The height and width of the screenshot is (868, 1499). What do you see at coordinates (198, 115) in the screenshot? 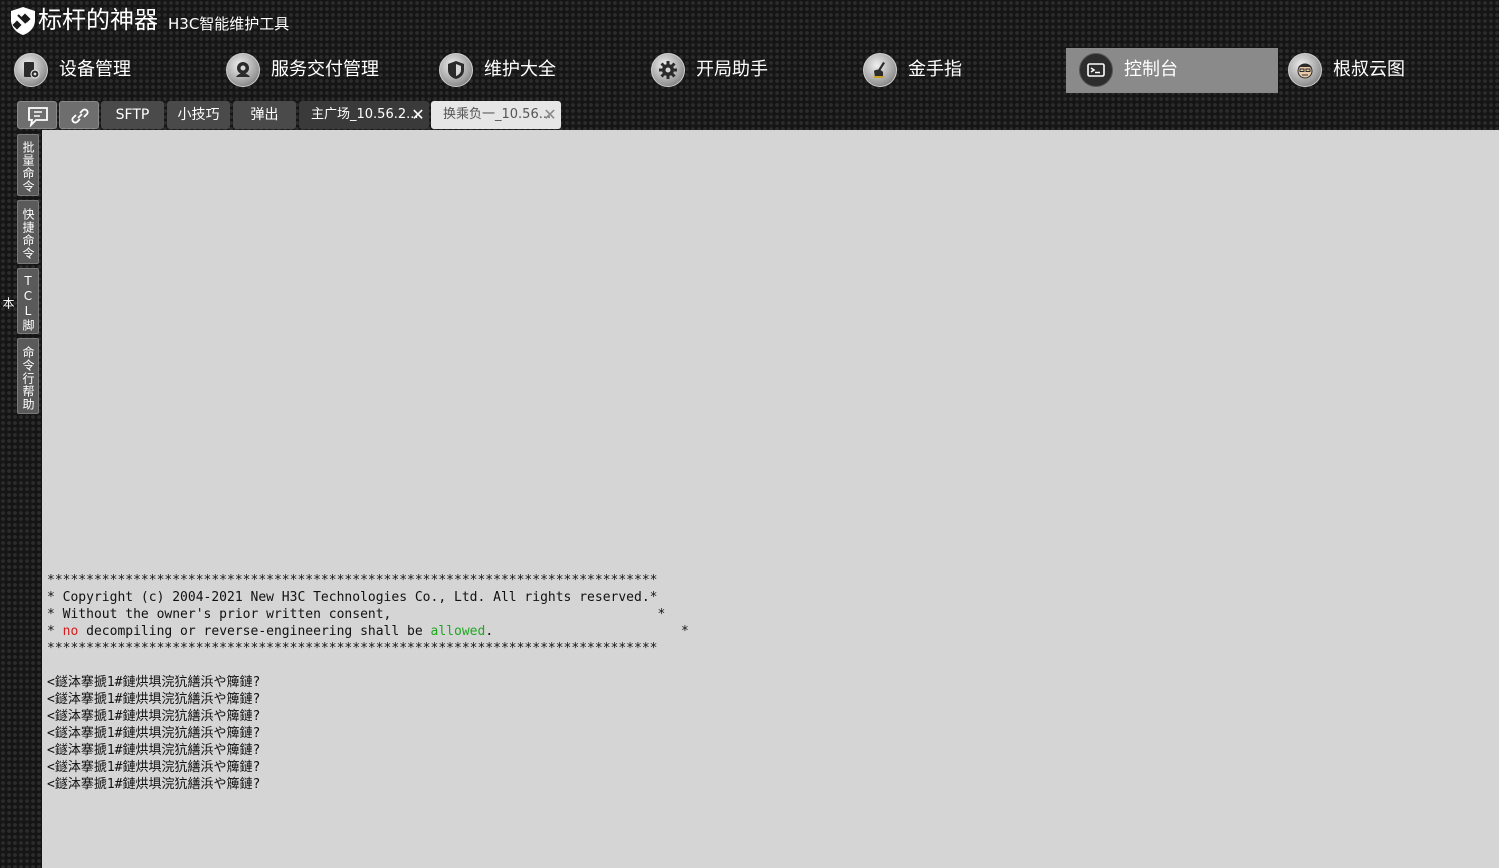
I see `tab-tips: 小技巧` at bounding box center [198, 115].